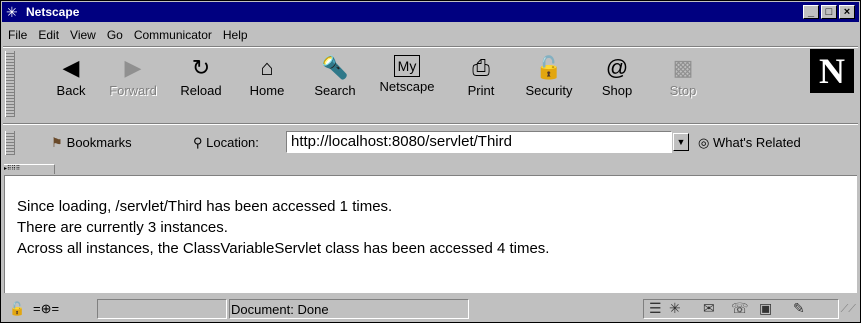 Image resolution: width=861 pixels, height=323 pixels. I want to click on search-button: 🔦 Search, so click(335, 78).